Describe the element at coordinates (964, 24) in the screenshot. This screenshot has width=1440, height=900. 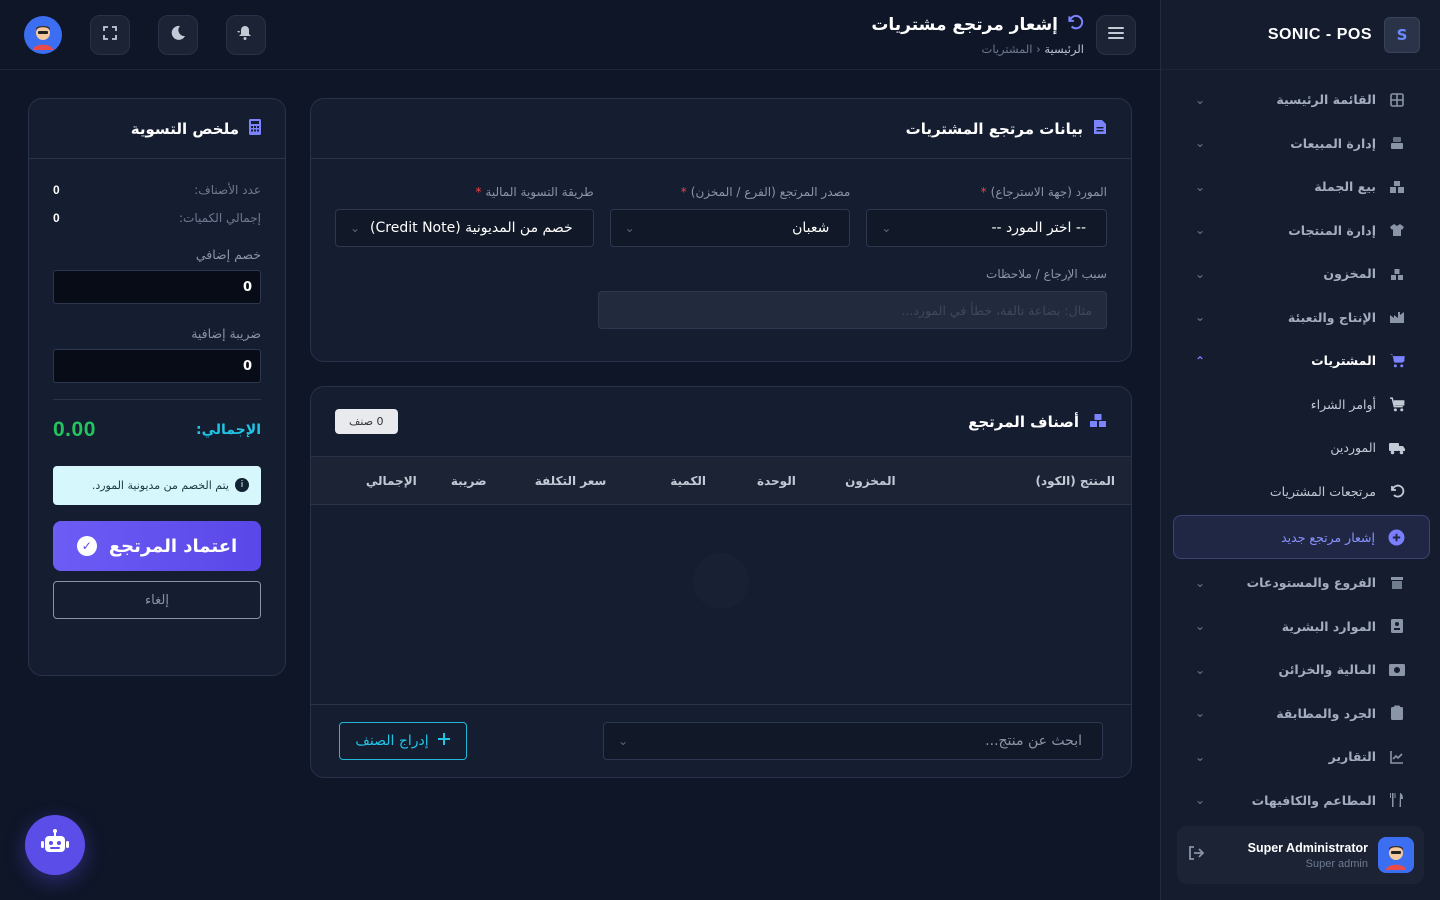
I see `page-title-text: إشعار مرتجع مشتريات` at that location.